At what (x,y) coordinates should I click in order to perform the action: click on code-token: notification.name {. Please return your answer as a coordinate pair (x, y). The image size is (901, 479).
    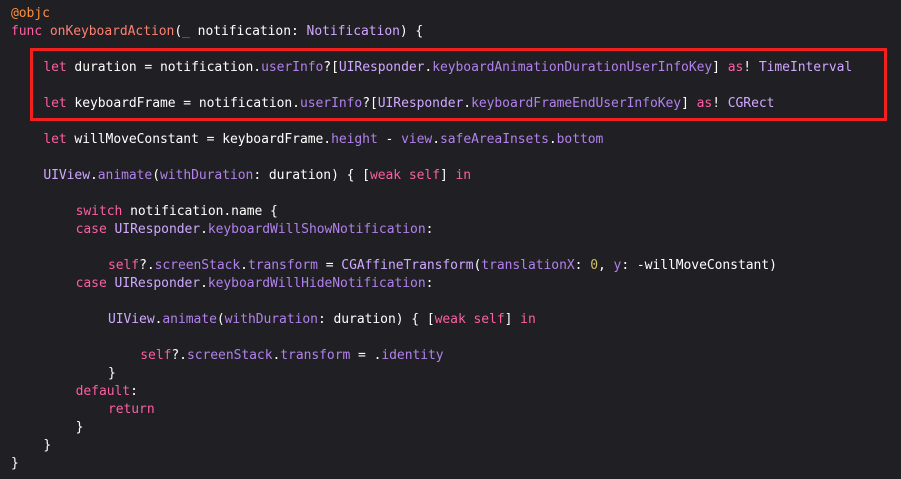
    Looking at the image, I should click on (200, 211).